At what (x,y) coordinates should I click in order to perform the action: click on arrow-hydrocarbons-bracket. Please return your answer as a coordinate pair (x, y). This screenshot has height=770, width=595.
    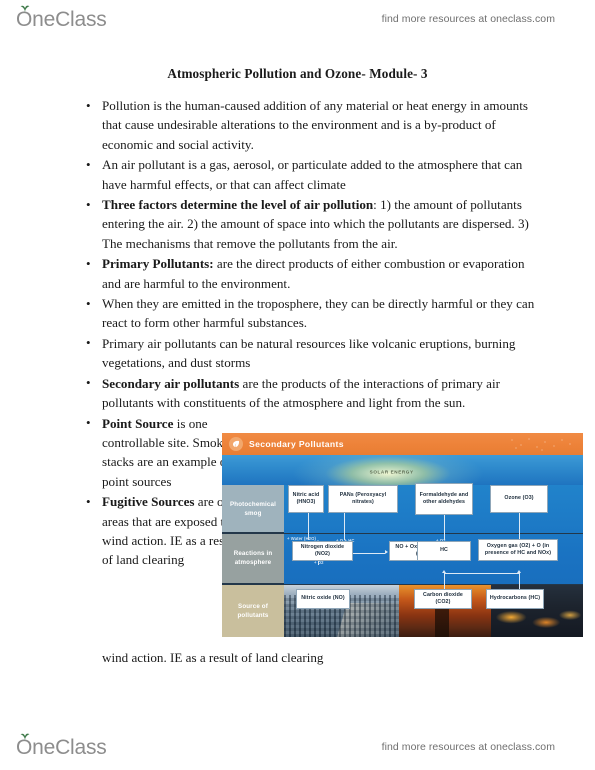
    Looking at the image, I should click on (482, 574).